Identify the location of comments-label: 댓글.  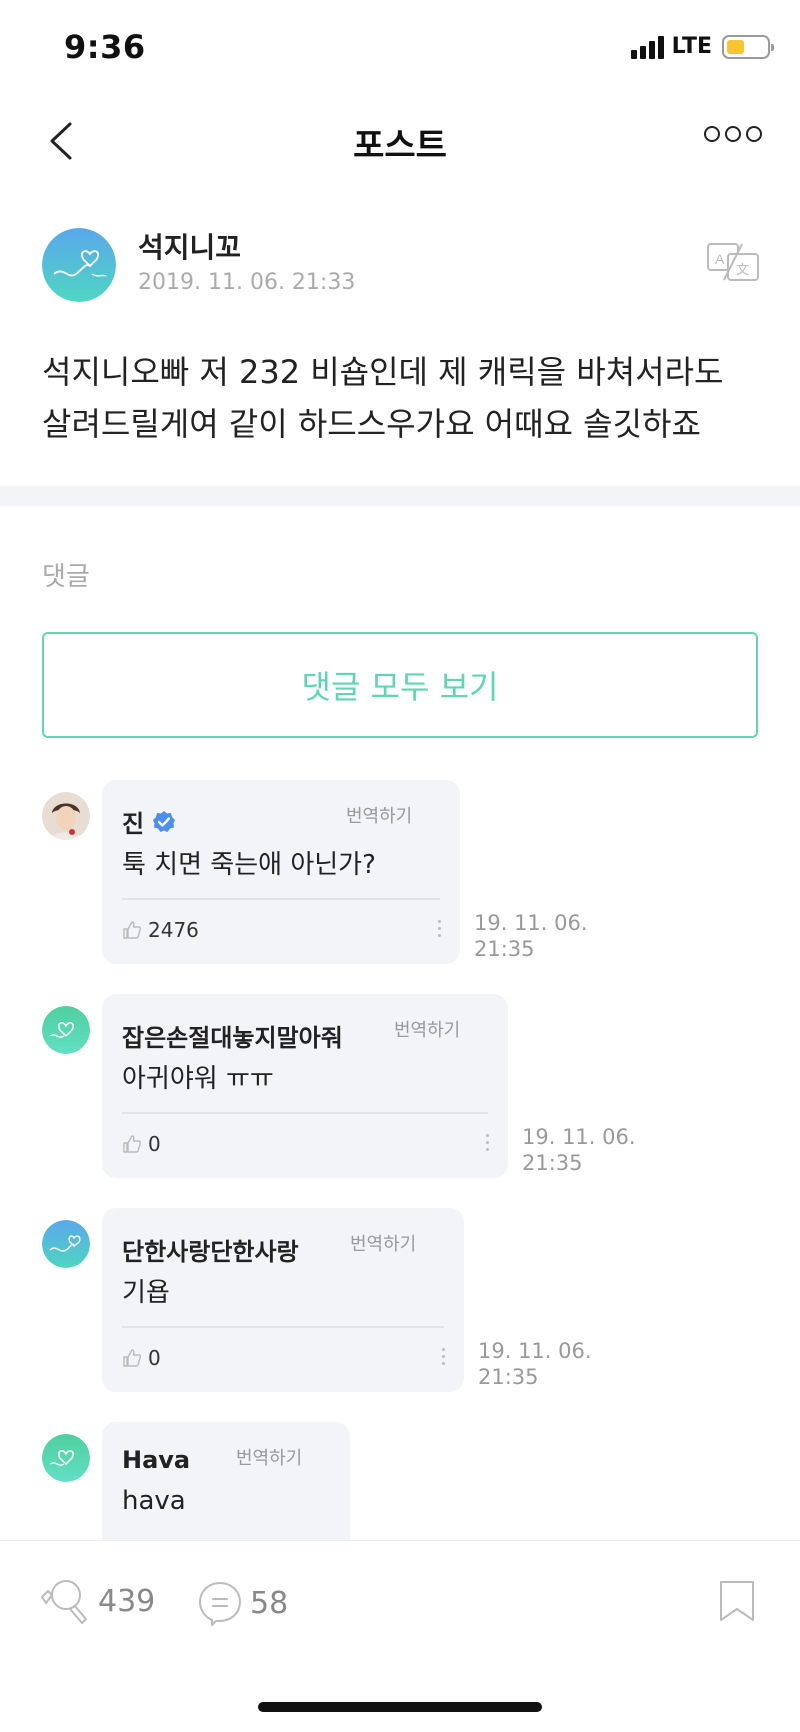
(66, 577).